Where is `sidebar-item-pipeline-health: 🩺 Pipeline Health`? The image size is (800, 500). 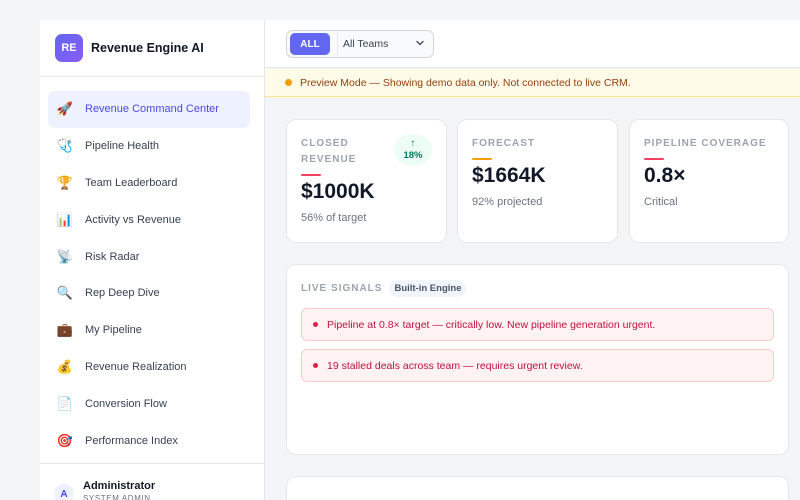 sidebar-item-pipeline-health: 🩺 Pipeline Health is located at coordinates (149, 146).